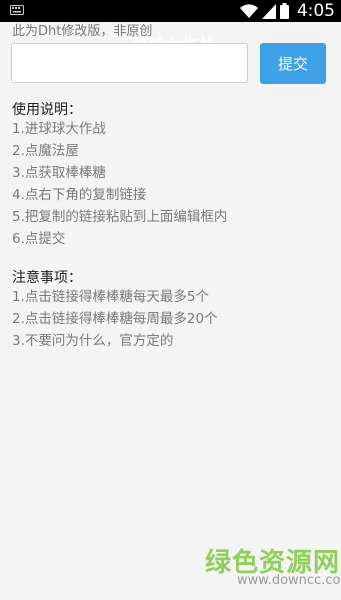 This screenshot has width=341, height=600. Describe the element at coordinates (120, 217) in the screenshot. I see `list-item: 5.把复制的链接粘贴到上面编辑框内` at that location.